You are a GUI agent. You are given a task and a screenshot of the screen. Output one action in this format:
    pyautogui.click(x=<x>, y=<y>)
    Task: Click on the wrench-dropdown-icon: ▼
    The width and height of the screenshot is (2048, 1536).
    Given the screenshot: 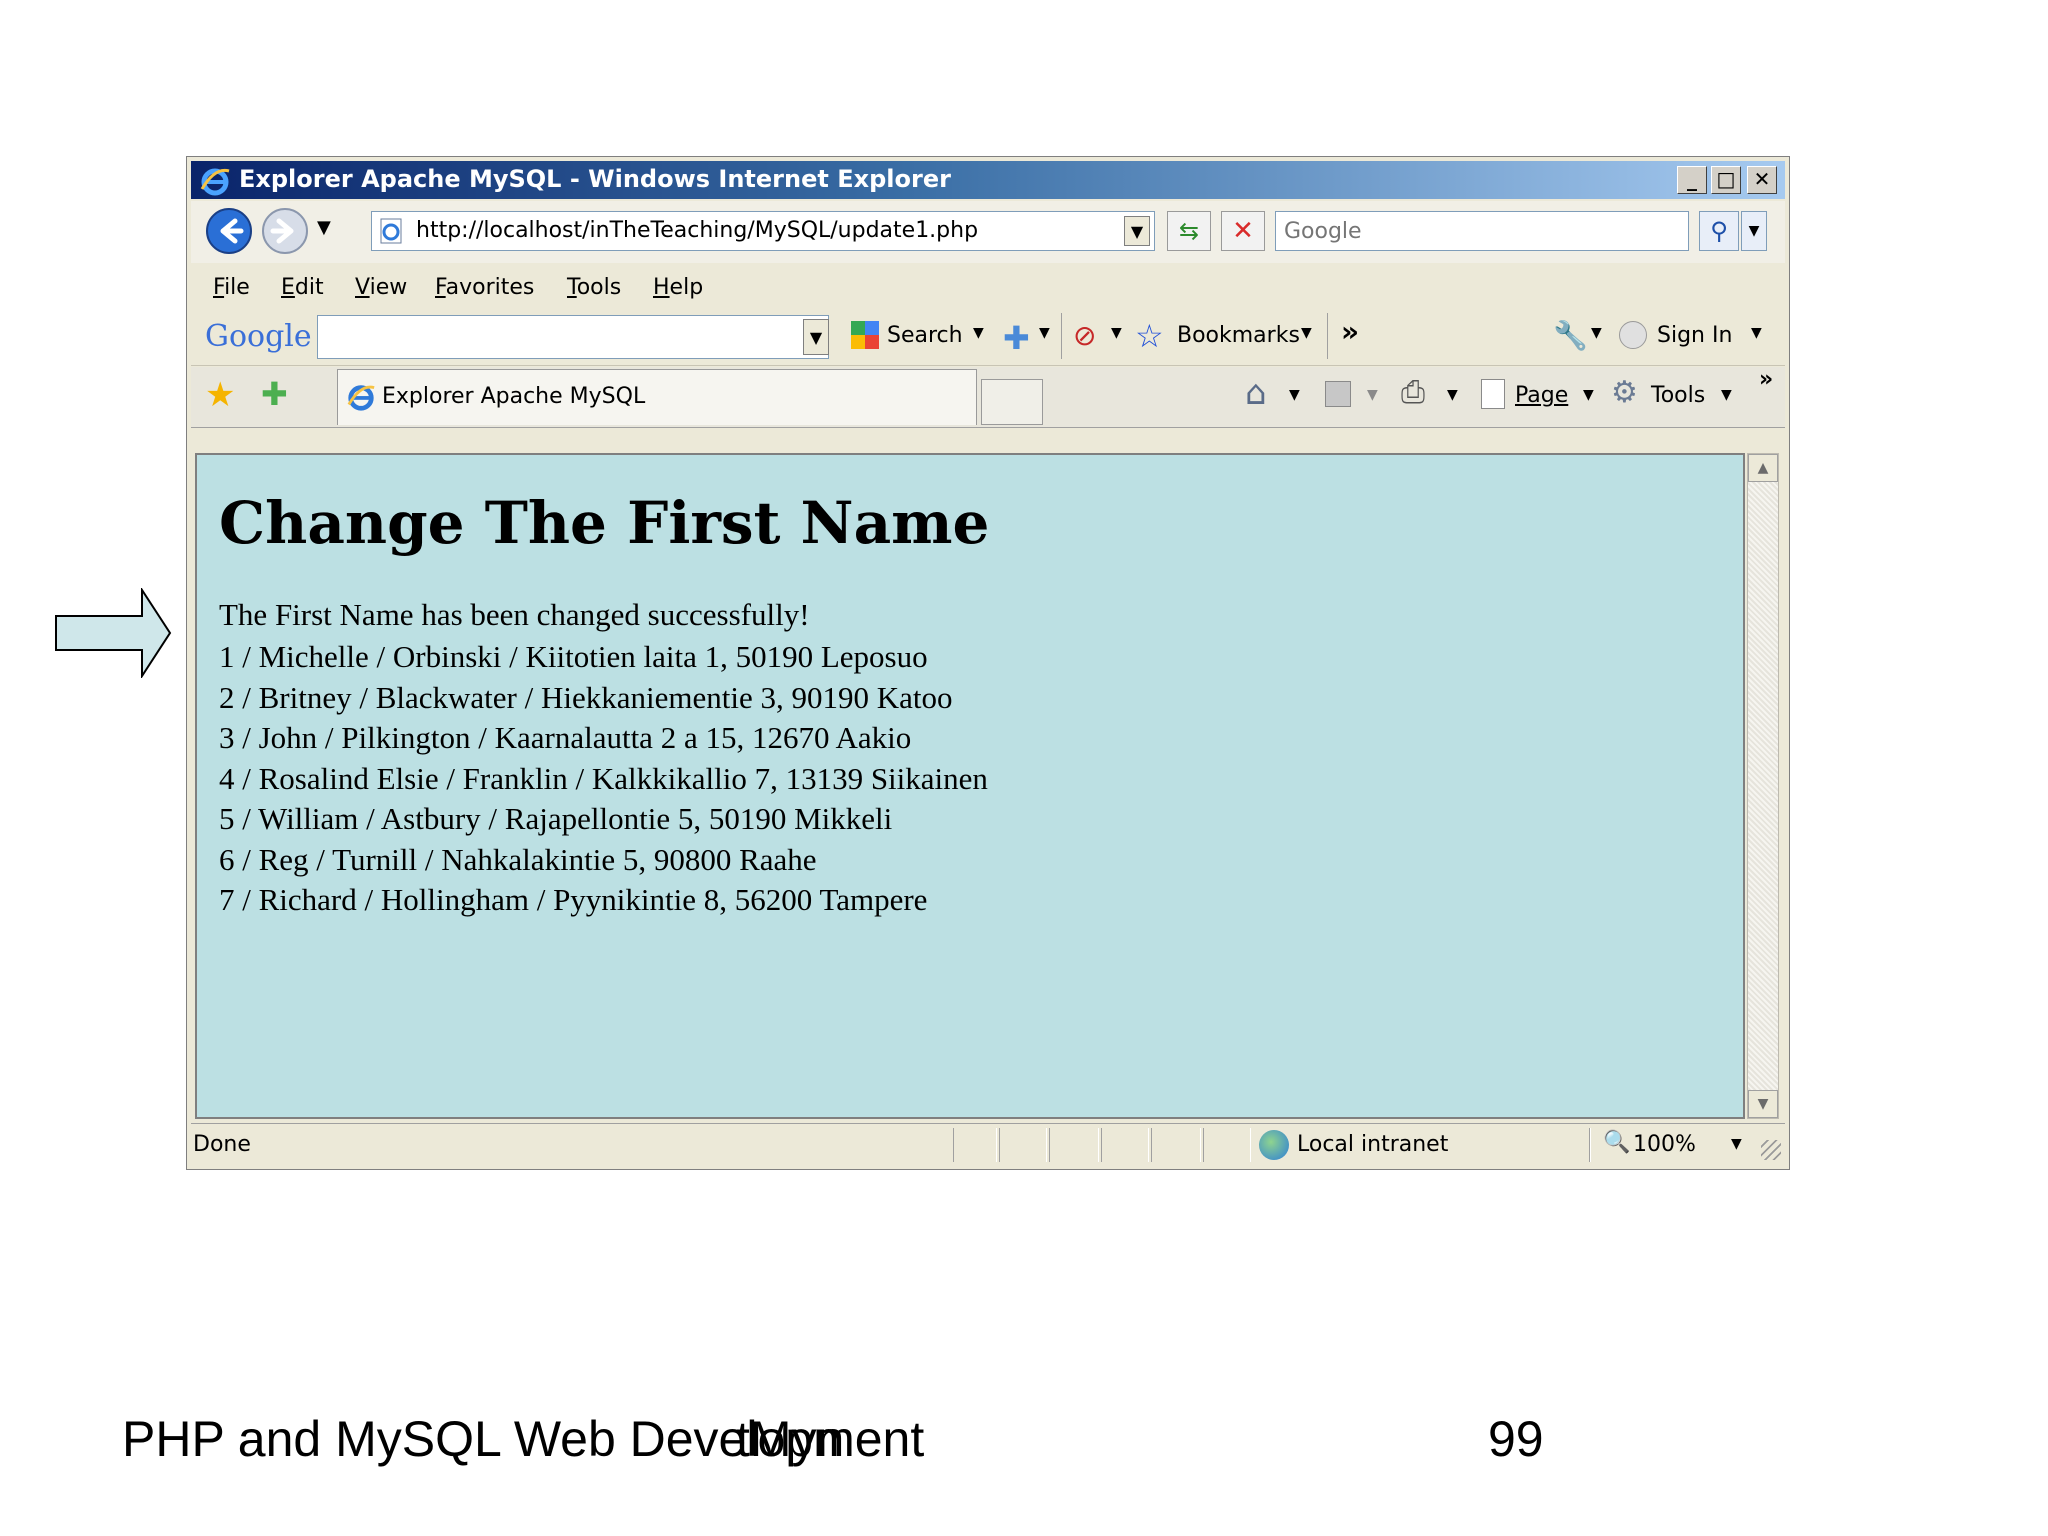 What is the action you would take?
    pyautogui.click(x=1596, y=333)
    